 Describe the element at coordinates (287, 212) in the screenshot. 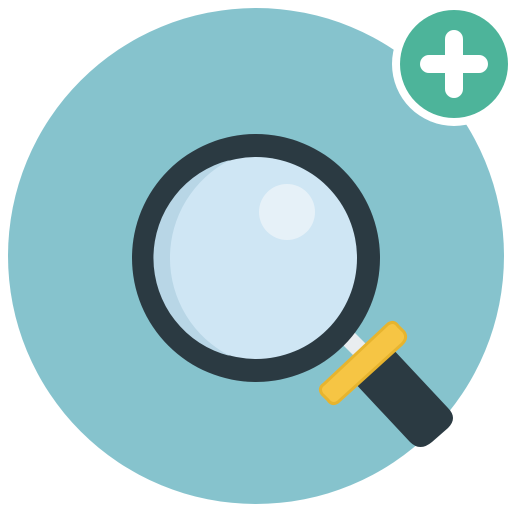

I see `lens-highlight` at that location.